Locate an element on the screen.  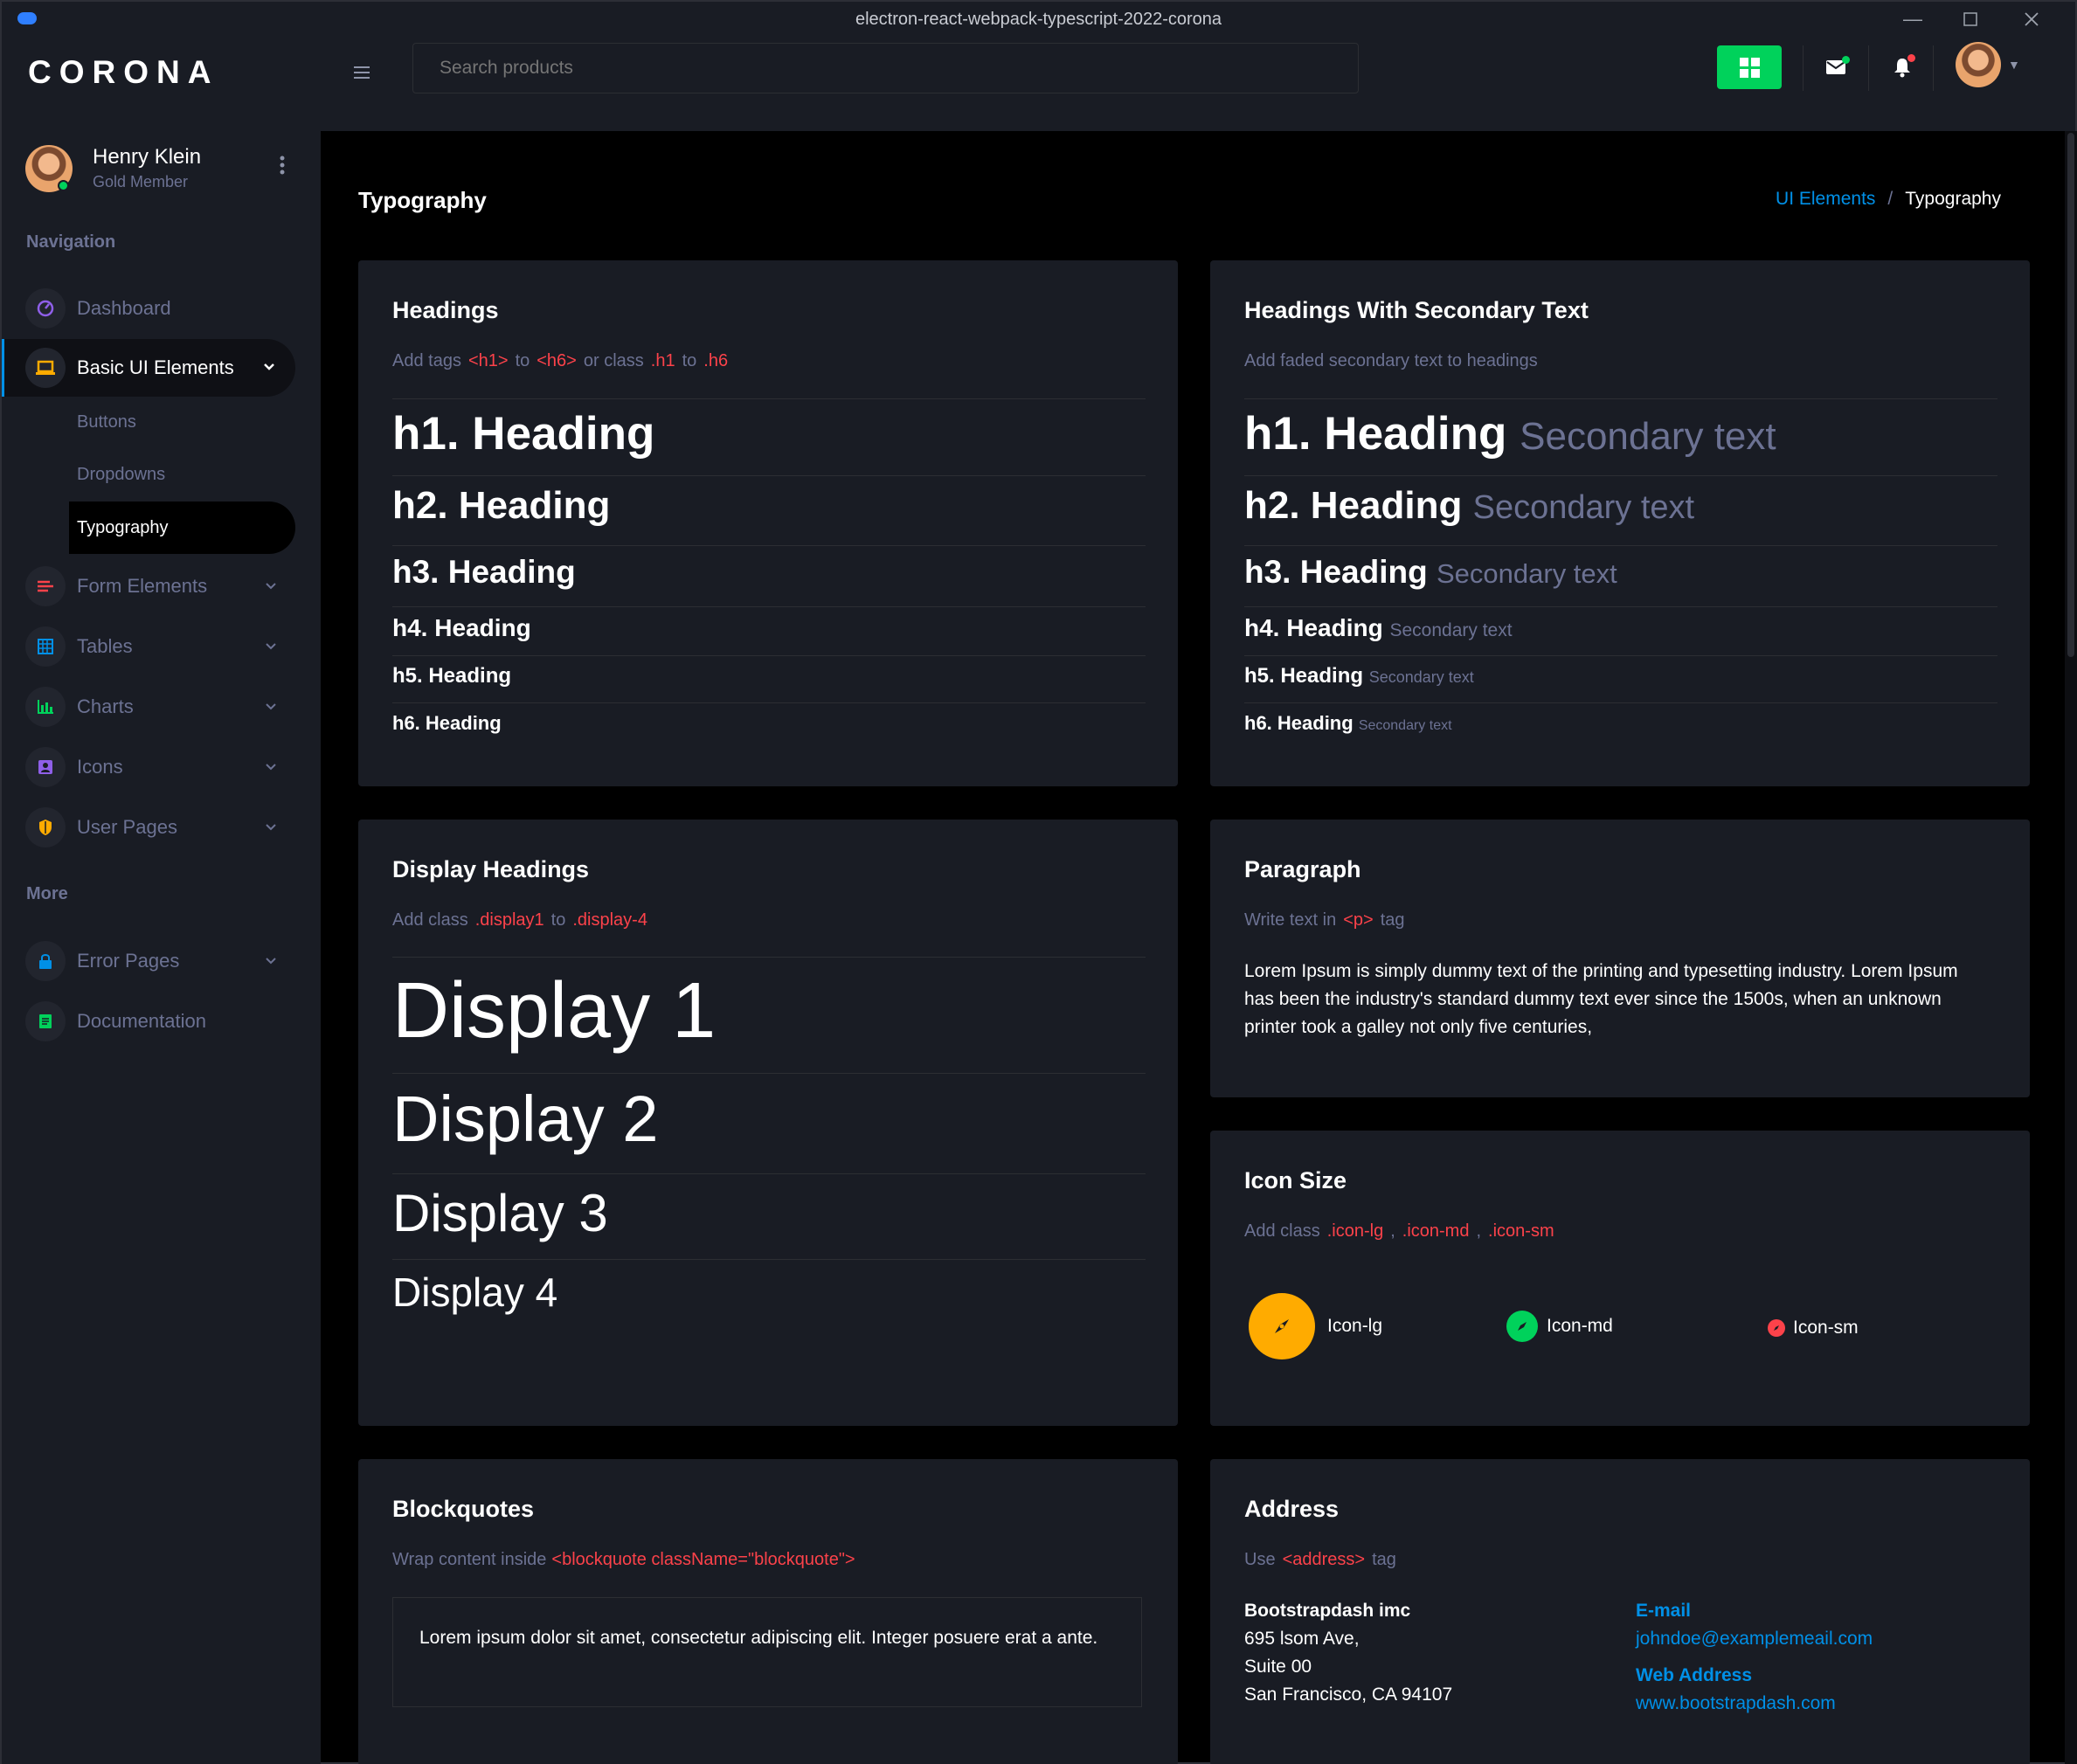
card-title: Display Headings is located at coordinates (491, 869).